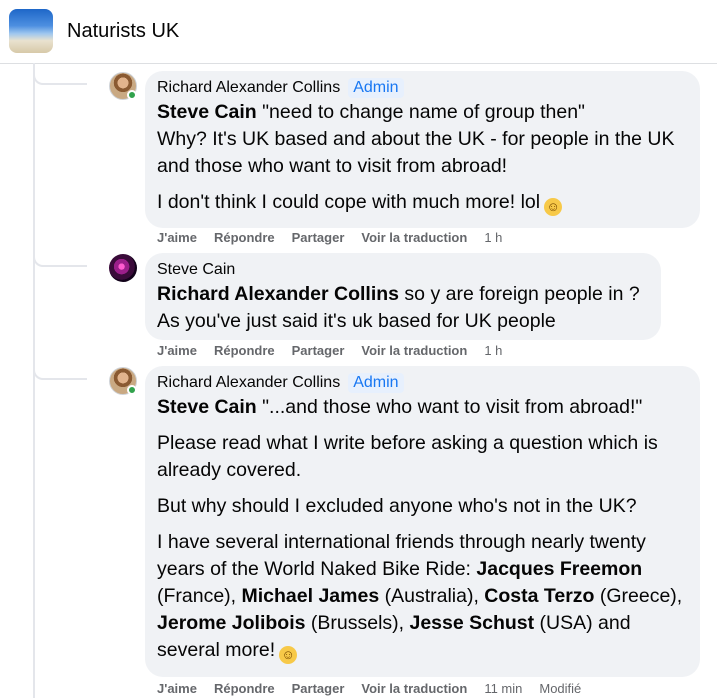 The width and height of the screenshot is (717, 698). What do you see at coordinates (638, 596) in the screenshot?
I see `comment-text: (Greece),` at bounding box center [638, 596].